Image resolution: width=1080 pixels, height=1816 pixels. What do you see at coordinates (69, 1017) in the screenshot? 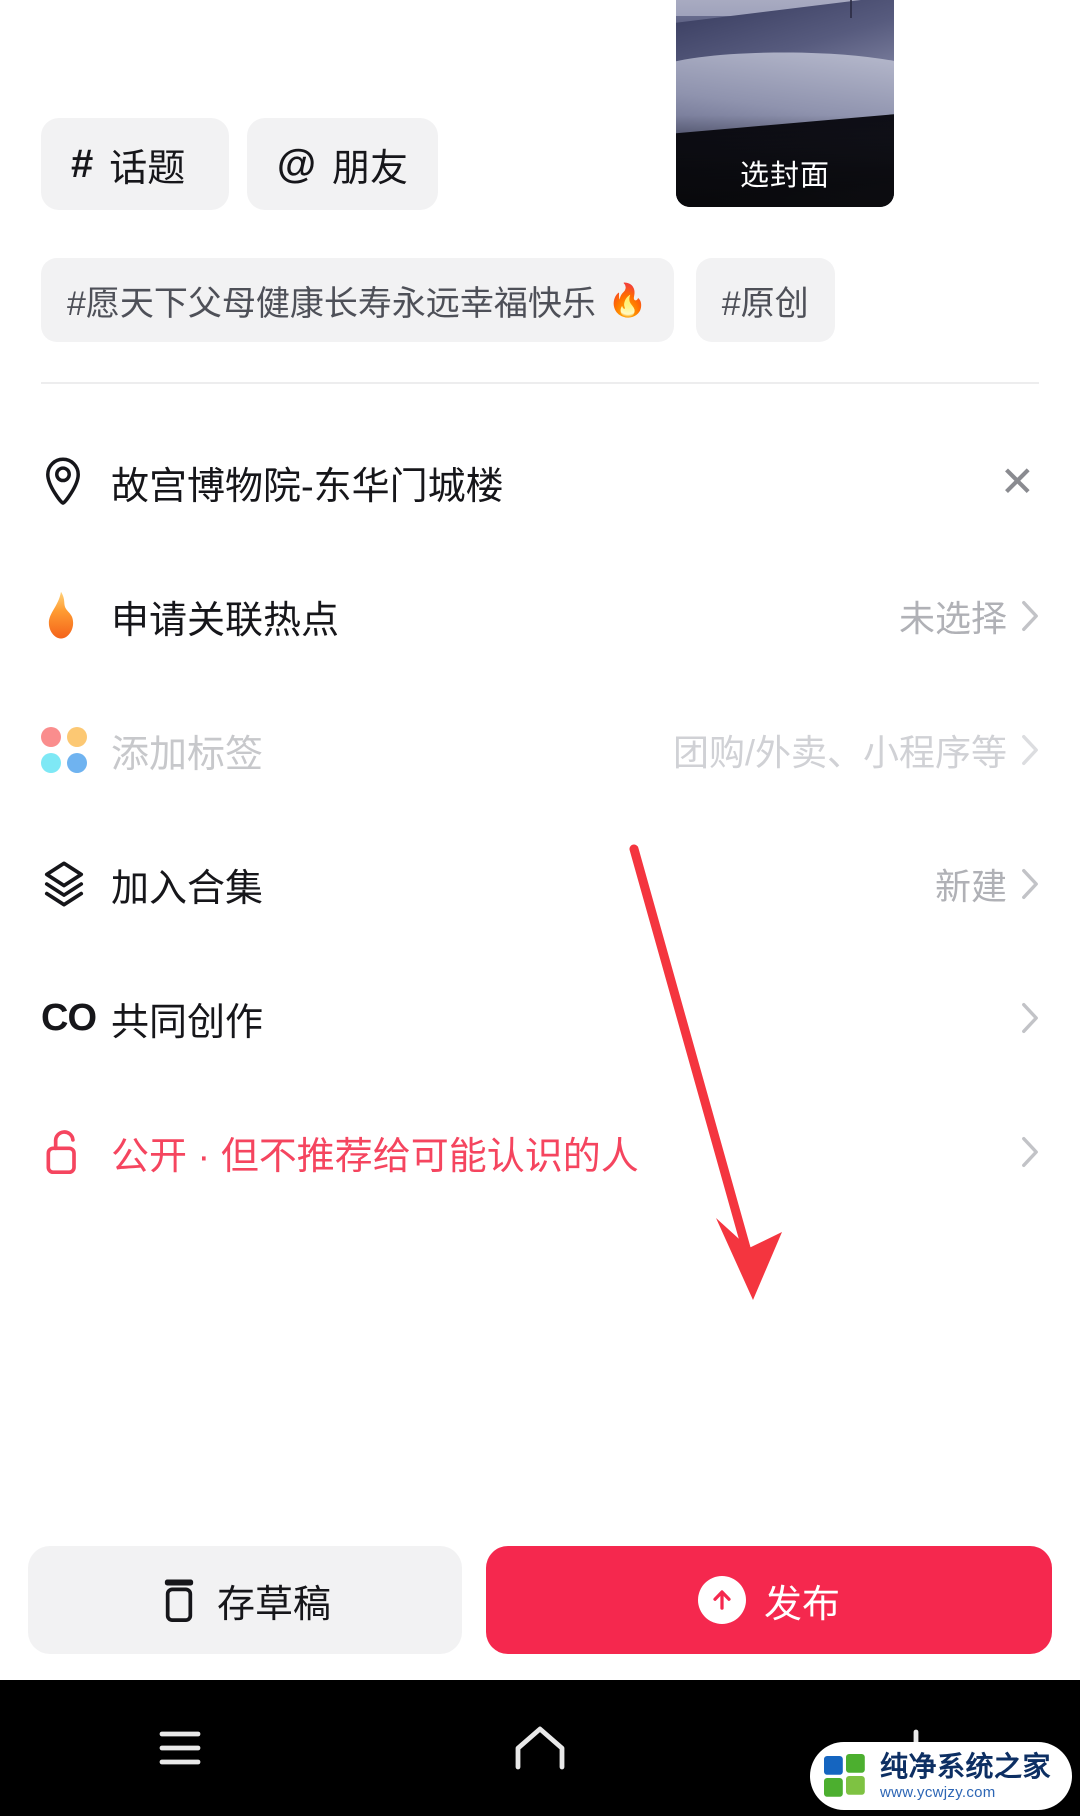
I see `co-mark-text: CO` at bounding box center [69, 1017].